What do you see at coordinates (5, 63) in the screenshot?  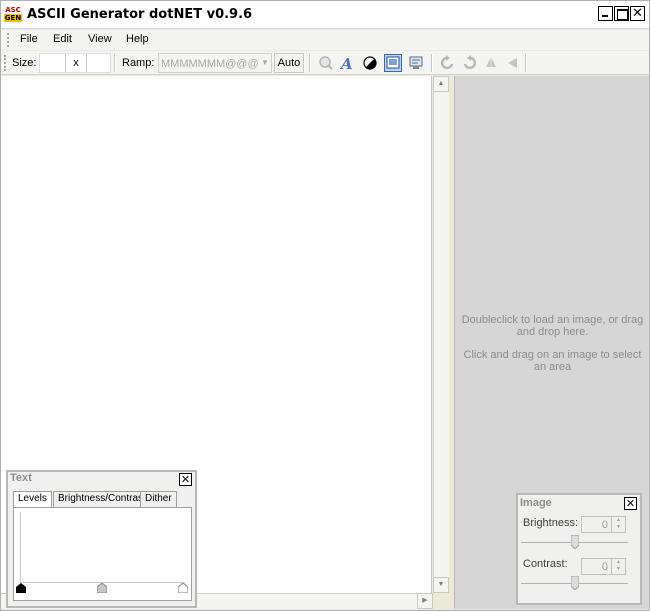 I see `toolbar-grip` at bounding box center [5, 63].